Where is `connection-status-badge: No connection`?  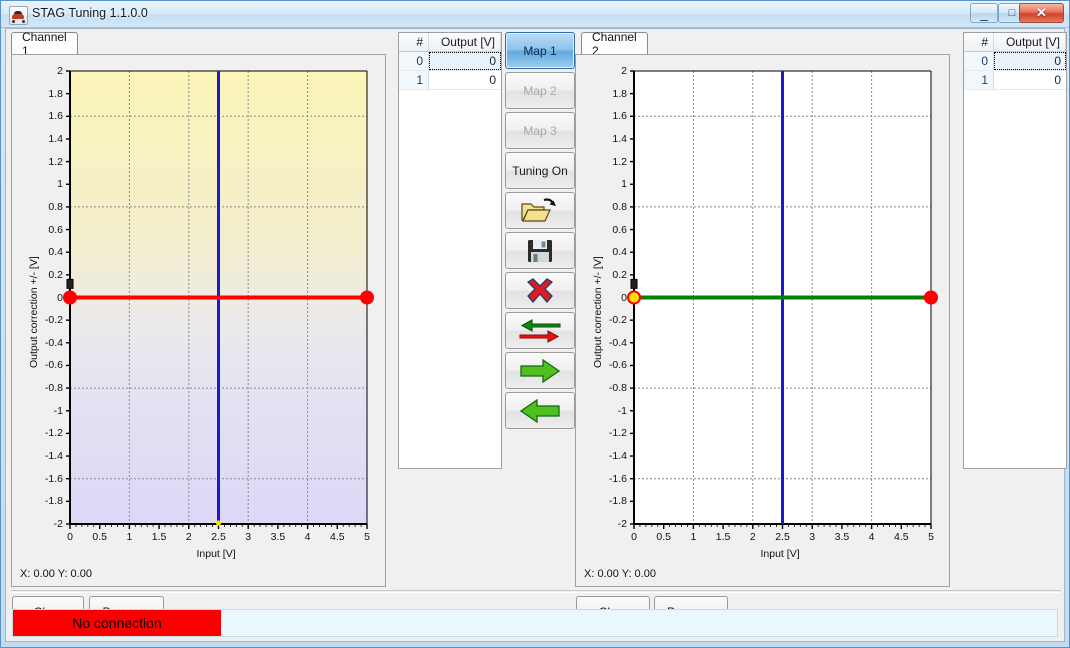 connection-status-badge: No connection is located at coordinates (117, 623).